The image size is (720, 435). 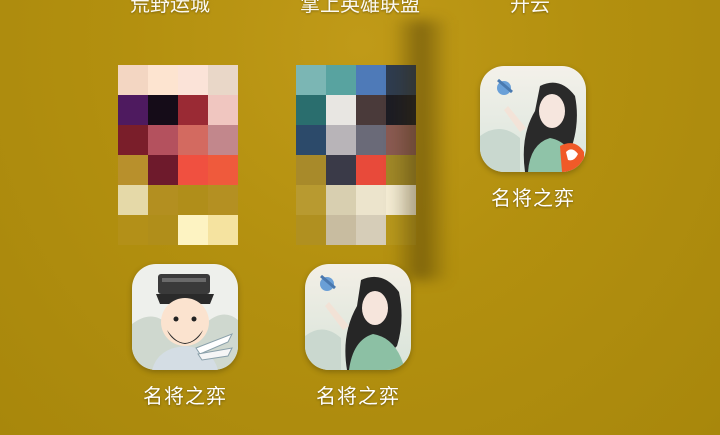 I want to click on folder-edge-shadow, so click(x=421, y=150).